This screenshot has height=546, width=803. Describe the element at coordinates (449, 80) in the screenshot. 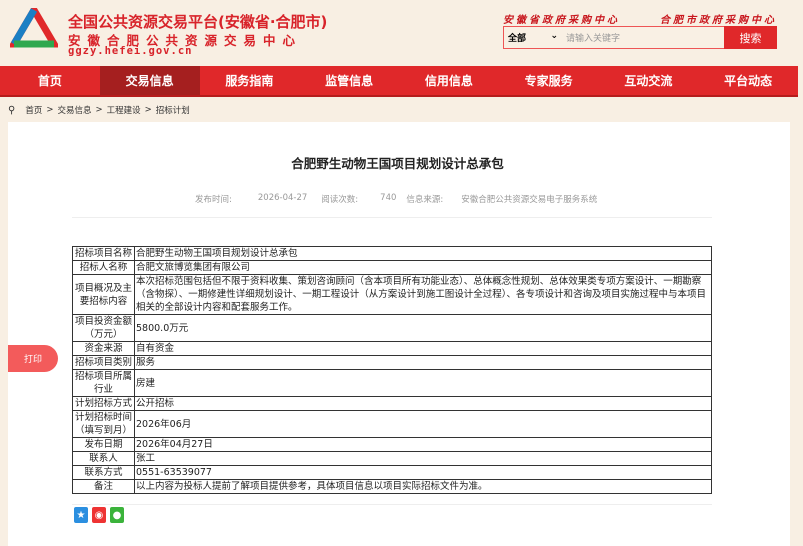

I see `nav-credit: 信用信息` at that location.